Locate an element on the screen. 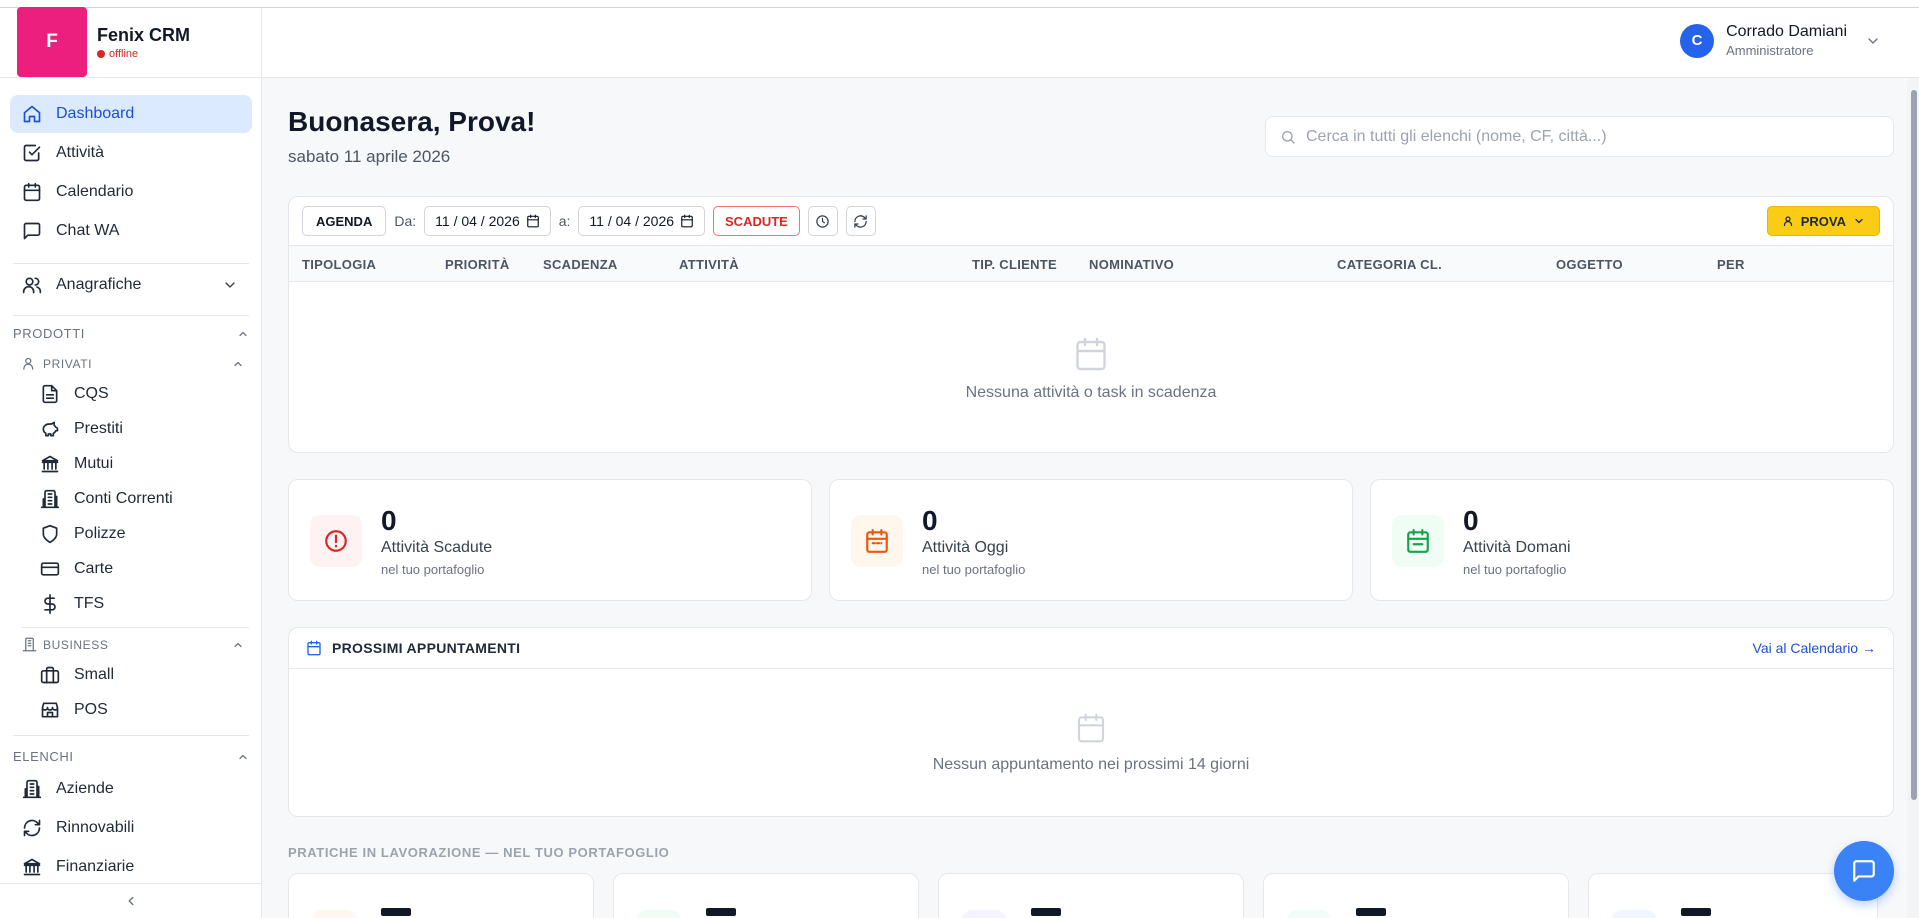 This screenshot has height=918, width=1919. subsection-business: BUSINESS is located at coordinates (133, 644).